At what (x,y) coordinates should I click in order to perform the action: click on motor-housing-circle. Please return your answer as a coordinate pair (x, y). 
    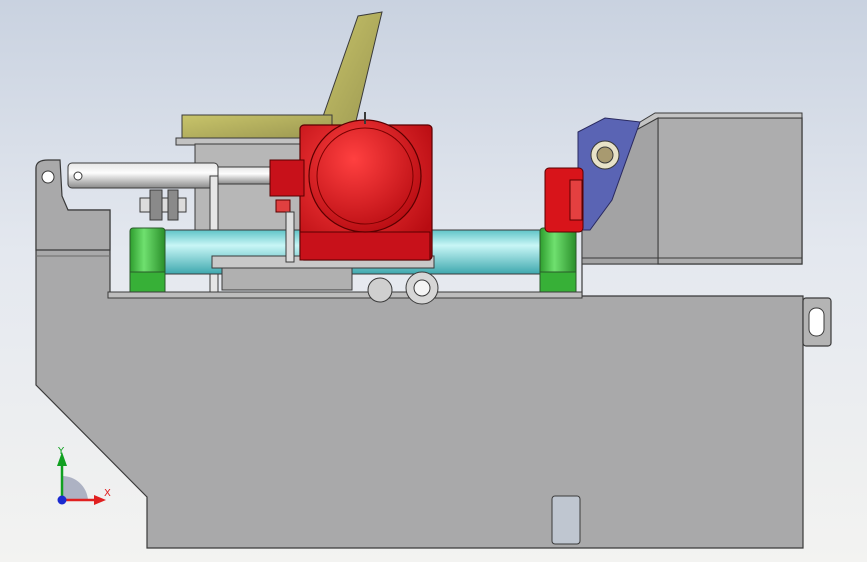
    Looking at the image, I should click on (365, 176).